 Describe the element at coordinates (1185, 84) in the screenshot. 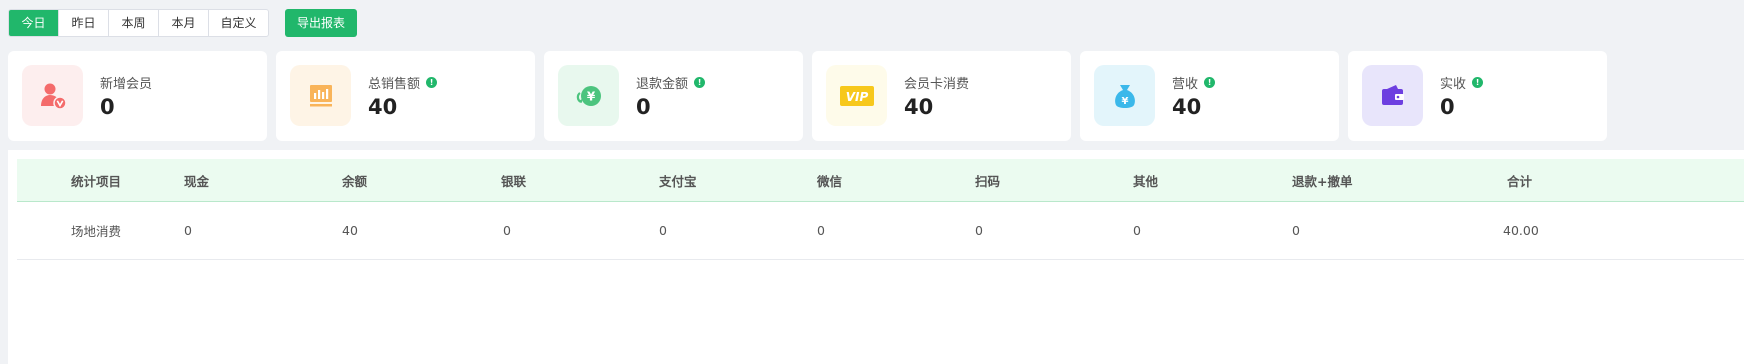

I see `card-label: 营收` at that location.